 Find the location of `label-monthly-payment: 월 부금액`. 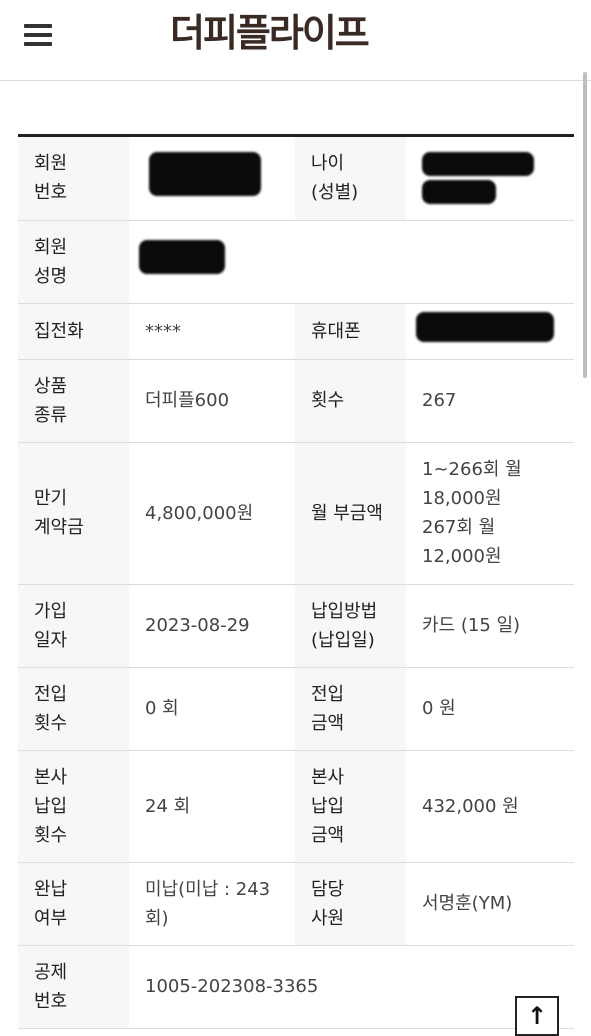

label-monthly-payment: 월 부금액 is located at coordinates (350, 513).